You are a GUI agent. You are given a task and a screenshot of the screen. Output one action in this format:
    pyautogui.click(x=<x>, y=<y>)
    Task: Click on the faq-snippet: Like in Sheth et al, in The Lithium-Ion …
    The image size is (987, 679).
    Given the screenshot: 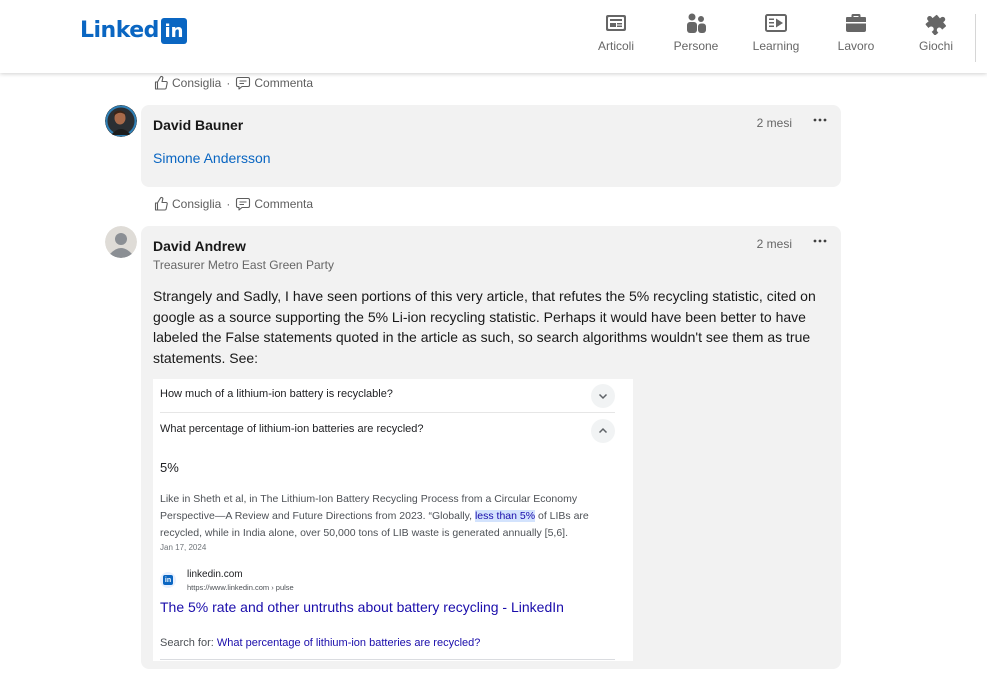 What is the action you would take?
    pyautogui.click(x=391, y=516)
    